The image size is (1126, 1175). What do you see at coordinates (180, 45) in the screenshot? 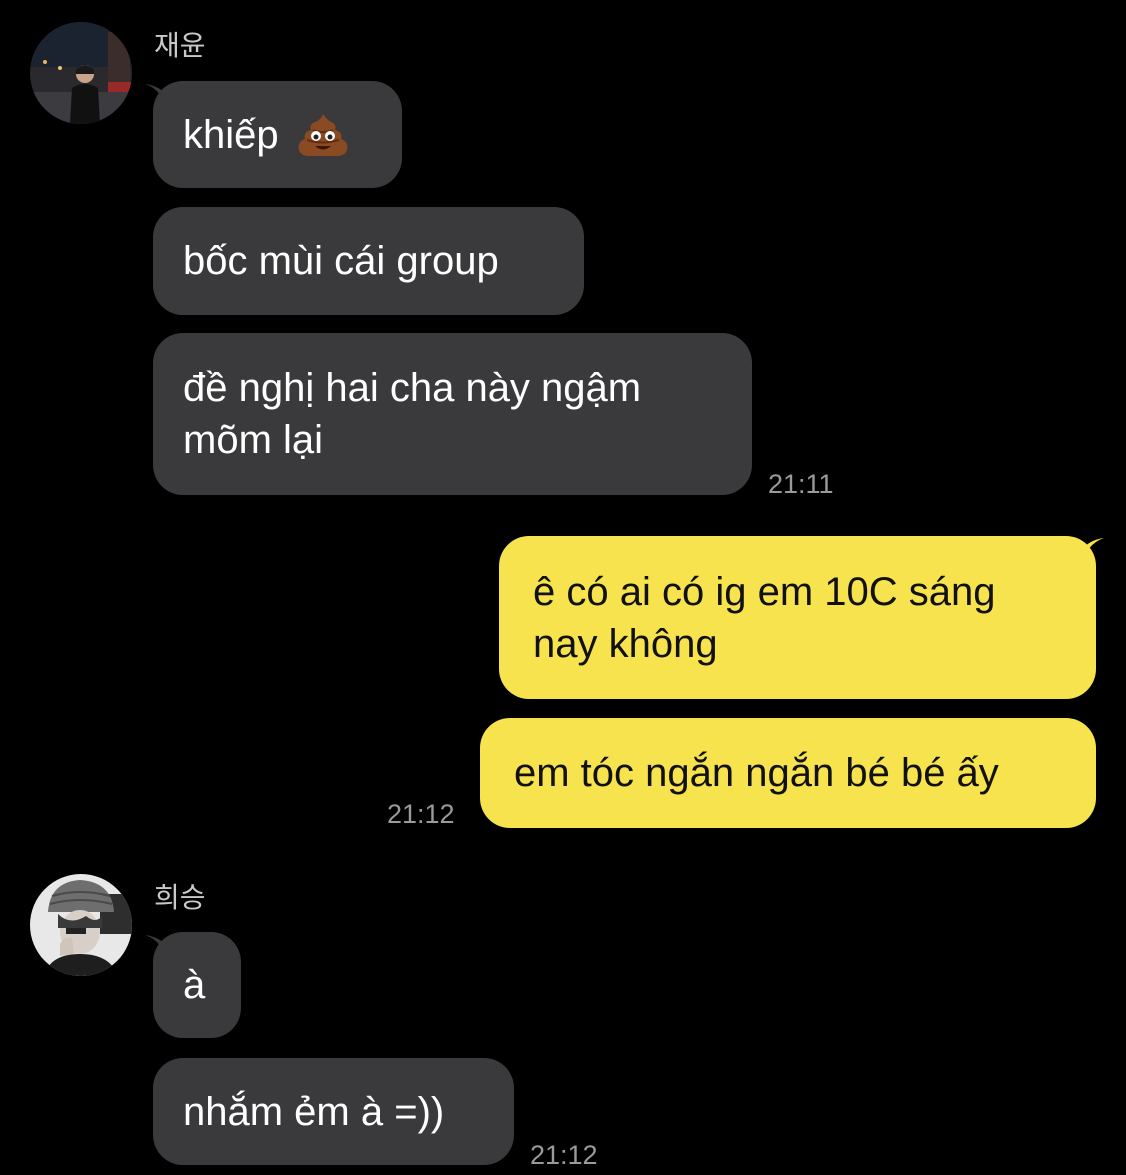
I see `sender-name: 재윤` at bounding box center [180, 45].